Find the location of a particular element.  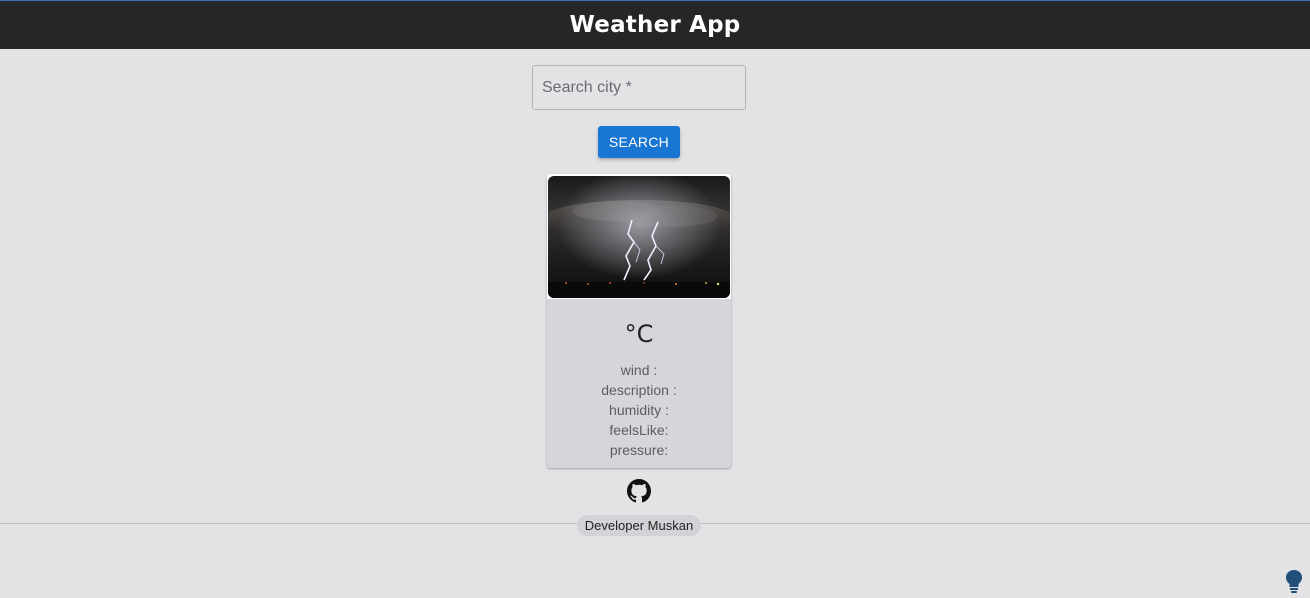

card-media-frame is located at coordinates (639, 236).